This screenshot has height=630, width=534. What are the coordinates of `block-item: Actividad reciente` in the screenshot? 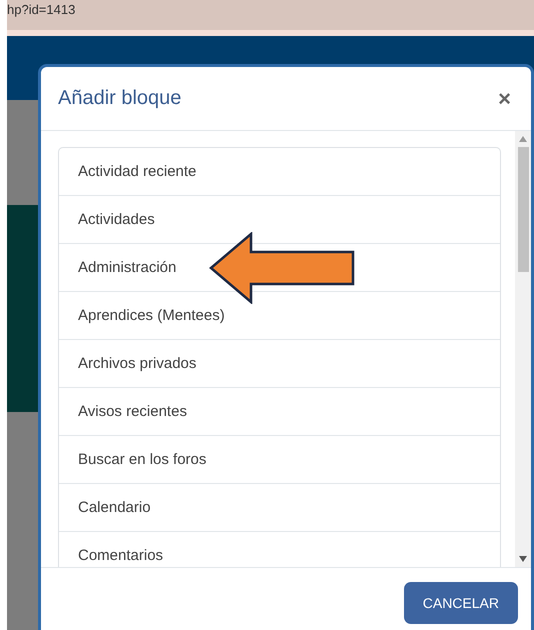 It's located at (279, 172).